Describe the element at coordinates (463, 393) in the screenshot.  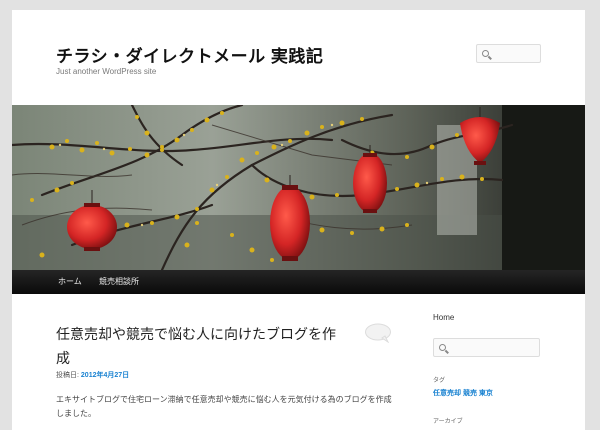
I see `sidebar-tag-links: 任意売却 競売 東京` at that location.